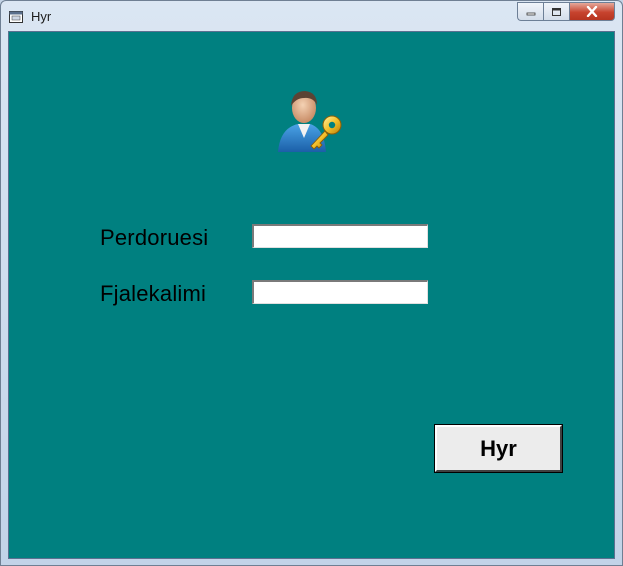 Image resolution: width=623 pixels, height=566 pixels. Describe the element at coordinates (41, 16) in the screenshot. I see `window-title: Hyr` at that location.